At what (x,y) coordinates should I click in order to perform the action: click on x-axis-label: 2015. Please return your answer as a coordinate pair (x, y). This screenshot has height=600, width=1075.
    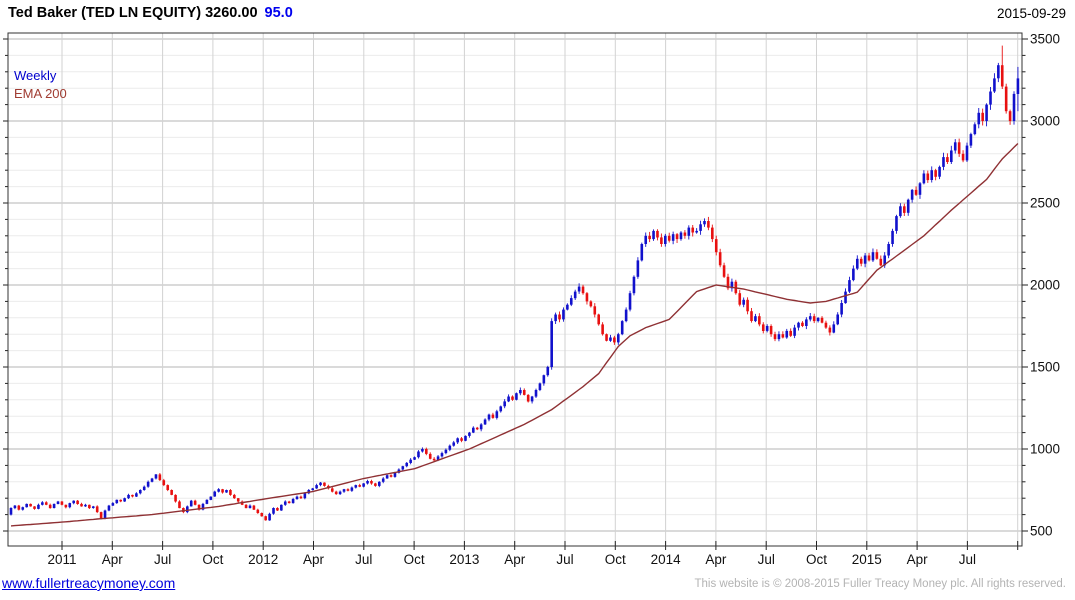
    Looking at the image, I should click on (867, 559).